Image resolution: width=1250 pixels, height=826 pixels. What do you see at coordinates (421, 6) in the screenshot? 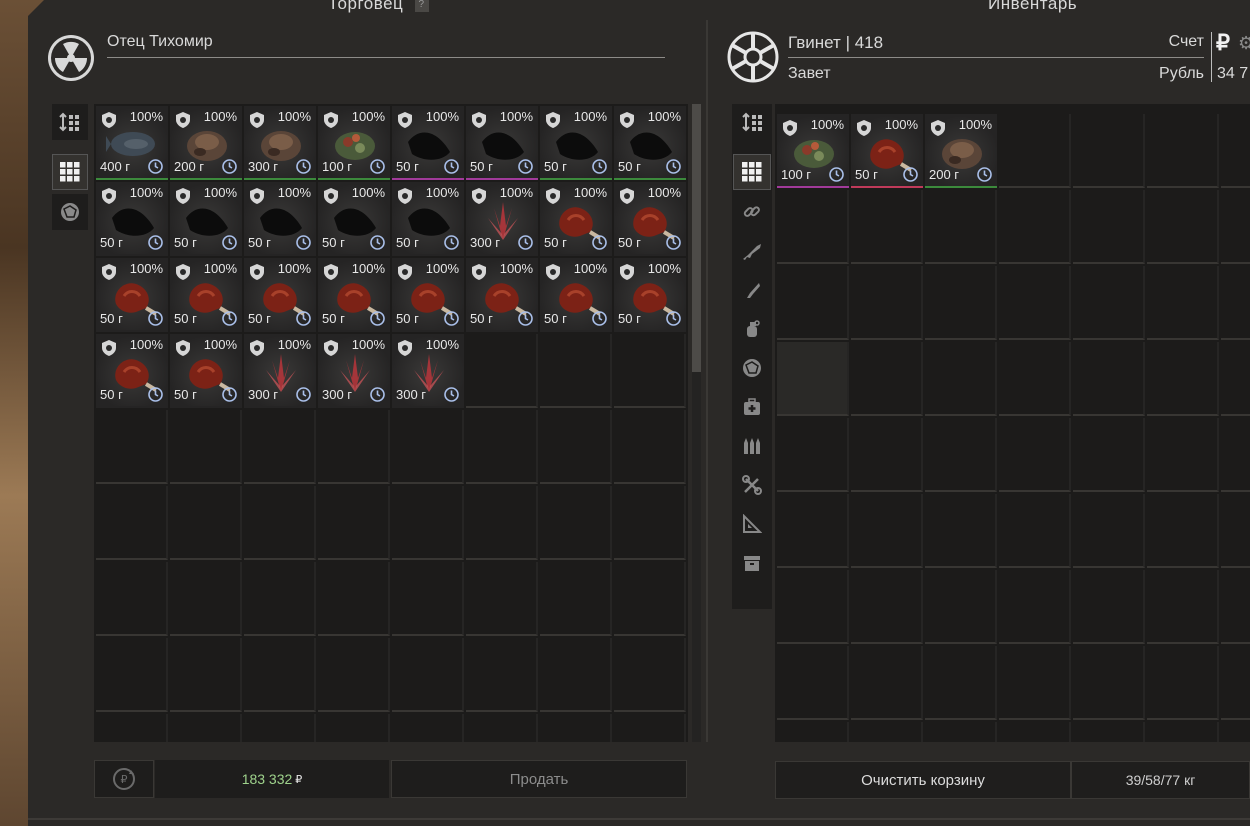
I see `help-icon: ?` at bounding box center [421, 6].